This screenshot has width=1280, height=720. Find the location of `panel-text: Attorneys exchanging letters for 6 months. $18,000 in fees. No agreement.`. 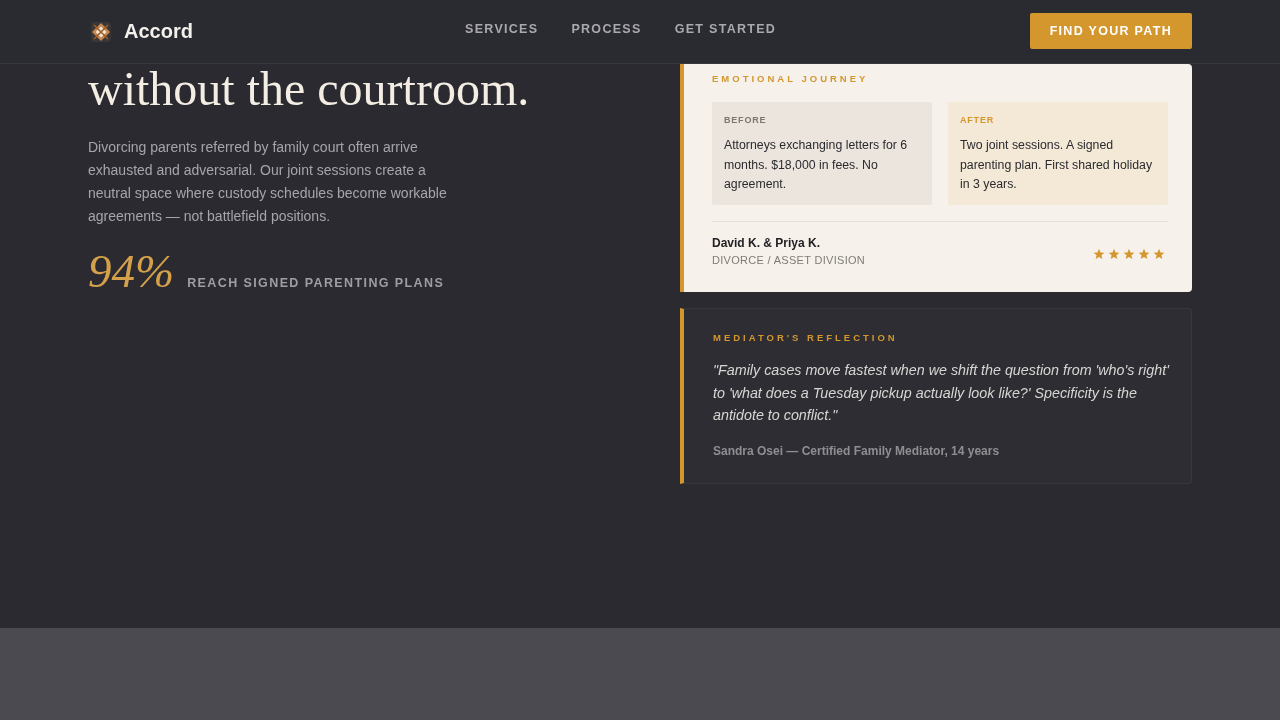

panel-text: Attorneys exchanging letters for 6 months. $18,000 in fees. No agreement. is located at coordinates (816, 165).